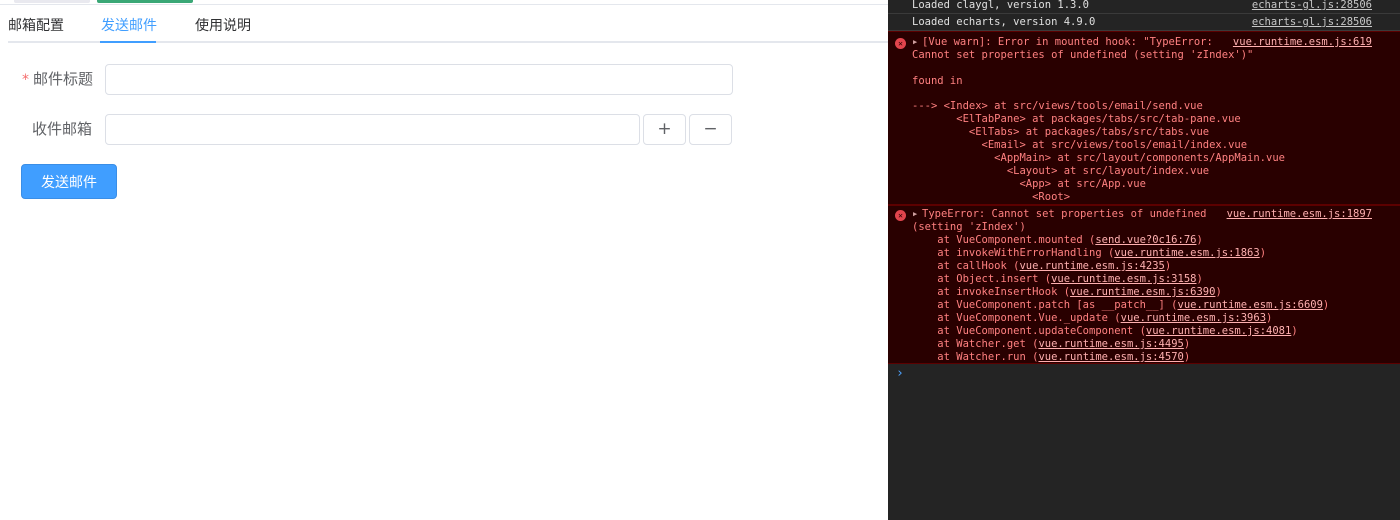  I want to click on required-mark: *, so click(25, 80).